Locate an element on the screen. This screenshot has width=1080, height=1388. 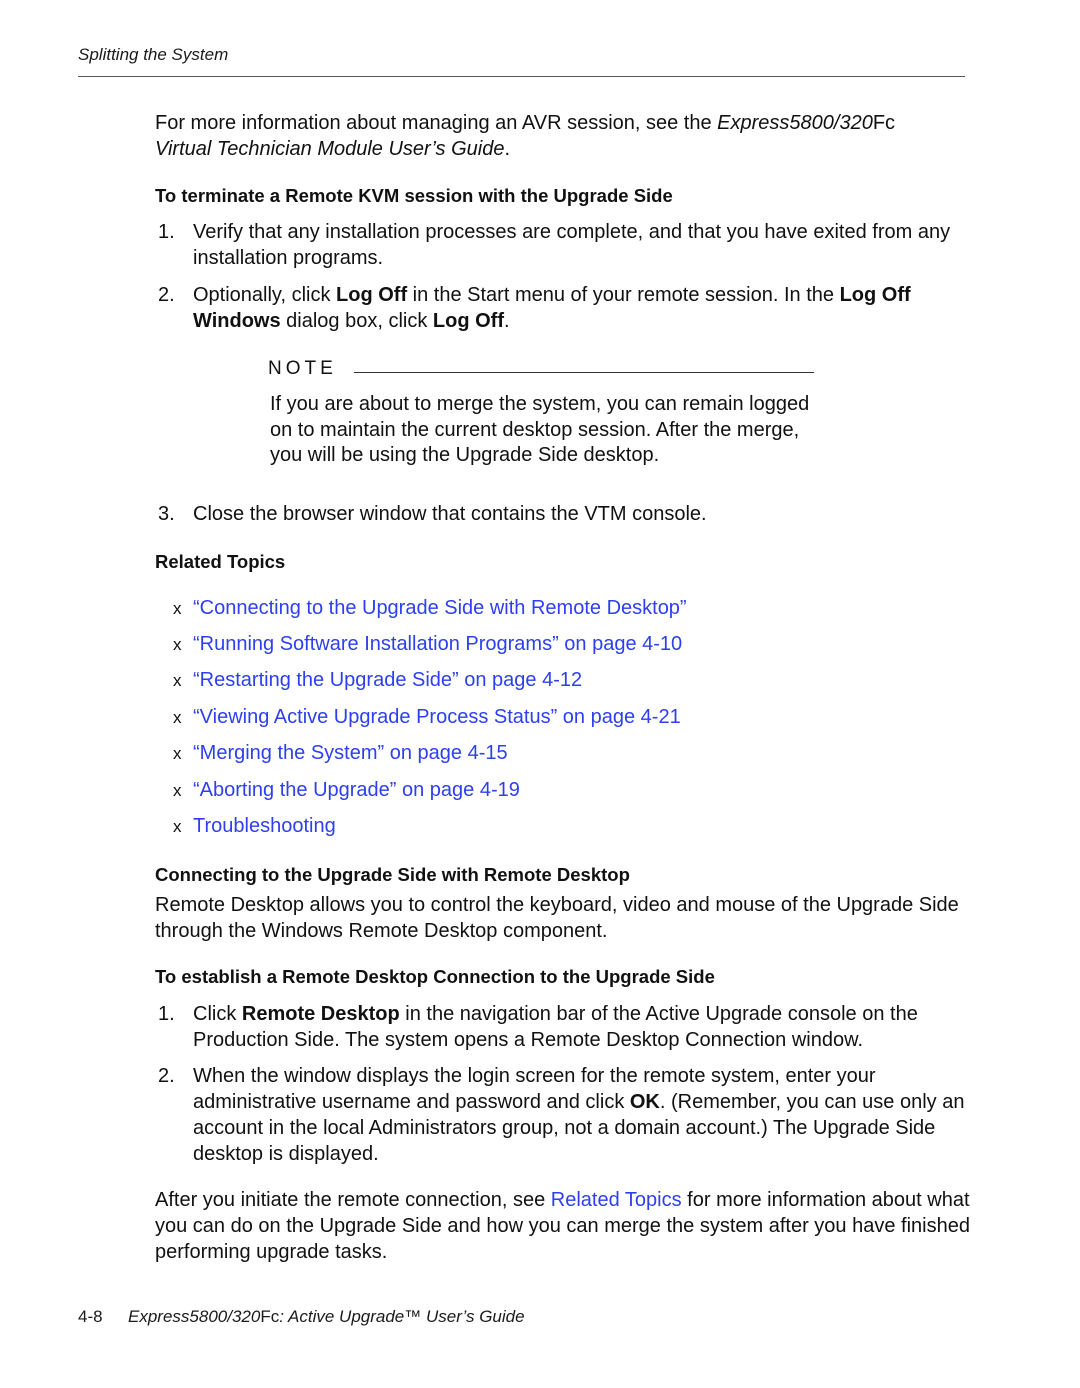
header-rule is located at coordinates (521, 76).